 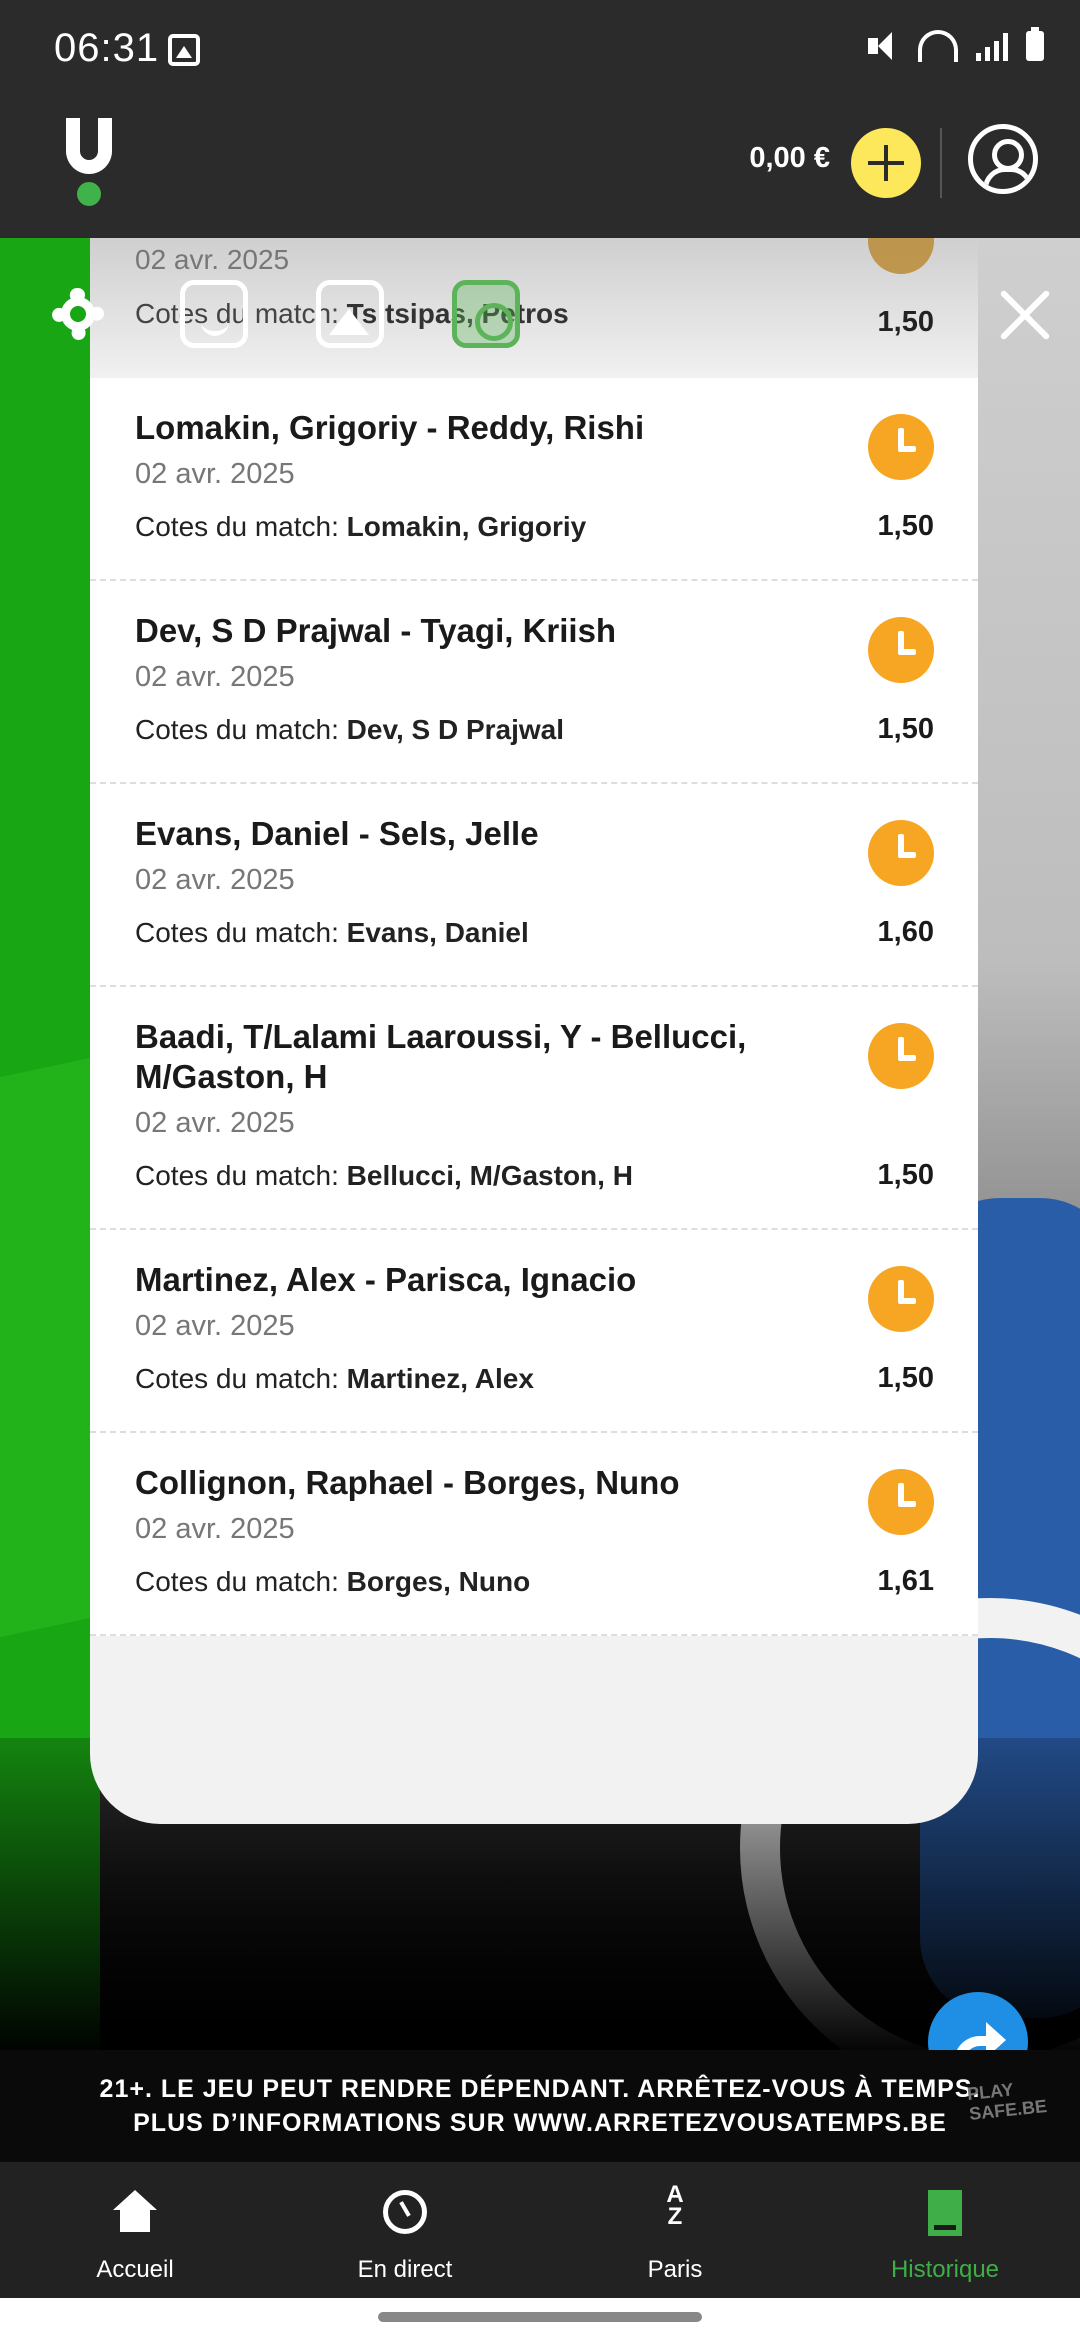 What do you see at coordinates (89, 146) in the screenshot?
I see `unibet-logo` at bounding box center [89, 146].